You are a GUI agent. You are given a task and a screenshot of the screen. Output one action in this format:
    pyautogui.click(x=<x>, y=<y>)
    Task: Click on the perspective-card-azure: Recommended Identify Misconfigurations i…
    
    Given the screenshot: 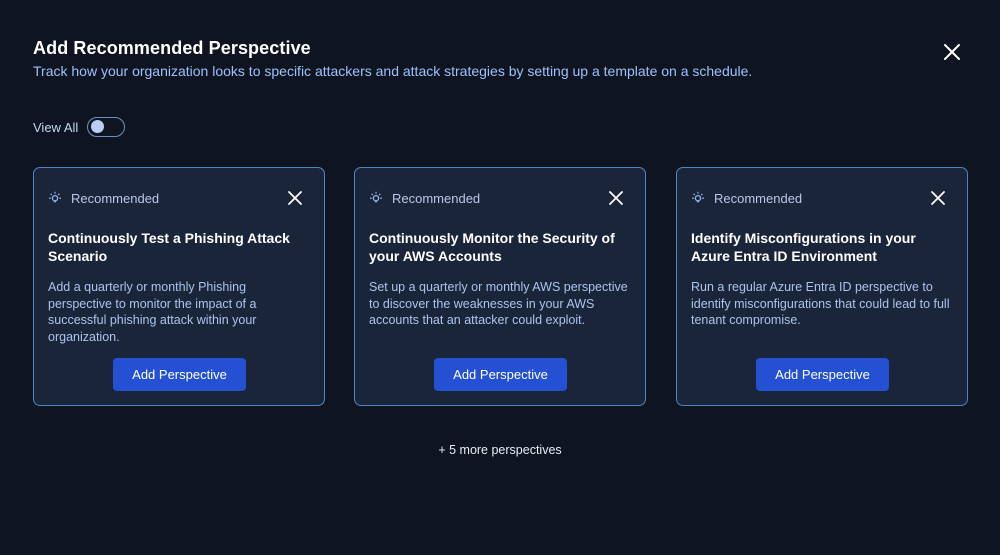 What is the action you would take?
    pyautogui.click(x=822, y=286)
    